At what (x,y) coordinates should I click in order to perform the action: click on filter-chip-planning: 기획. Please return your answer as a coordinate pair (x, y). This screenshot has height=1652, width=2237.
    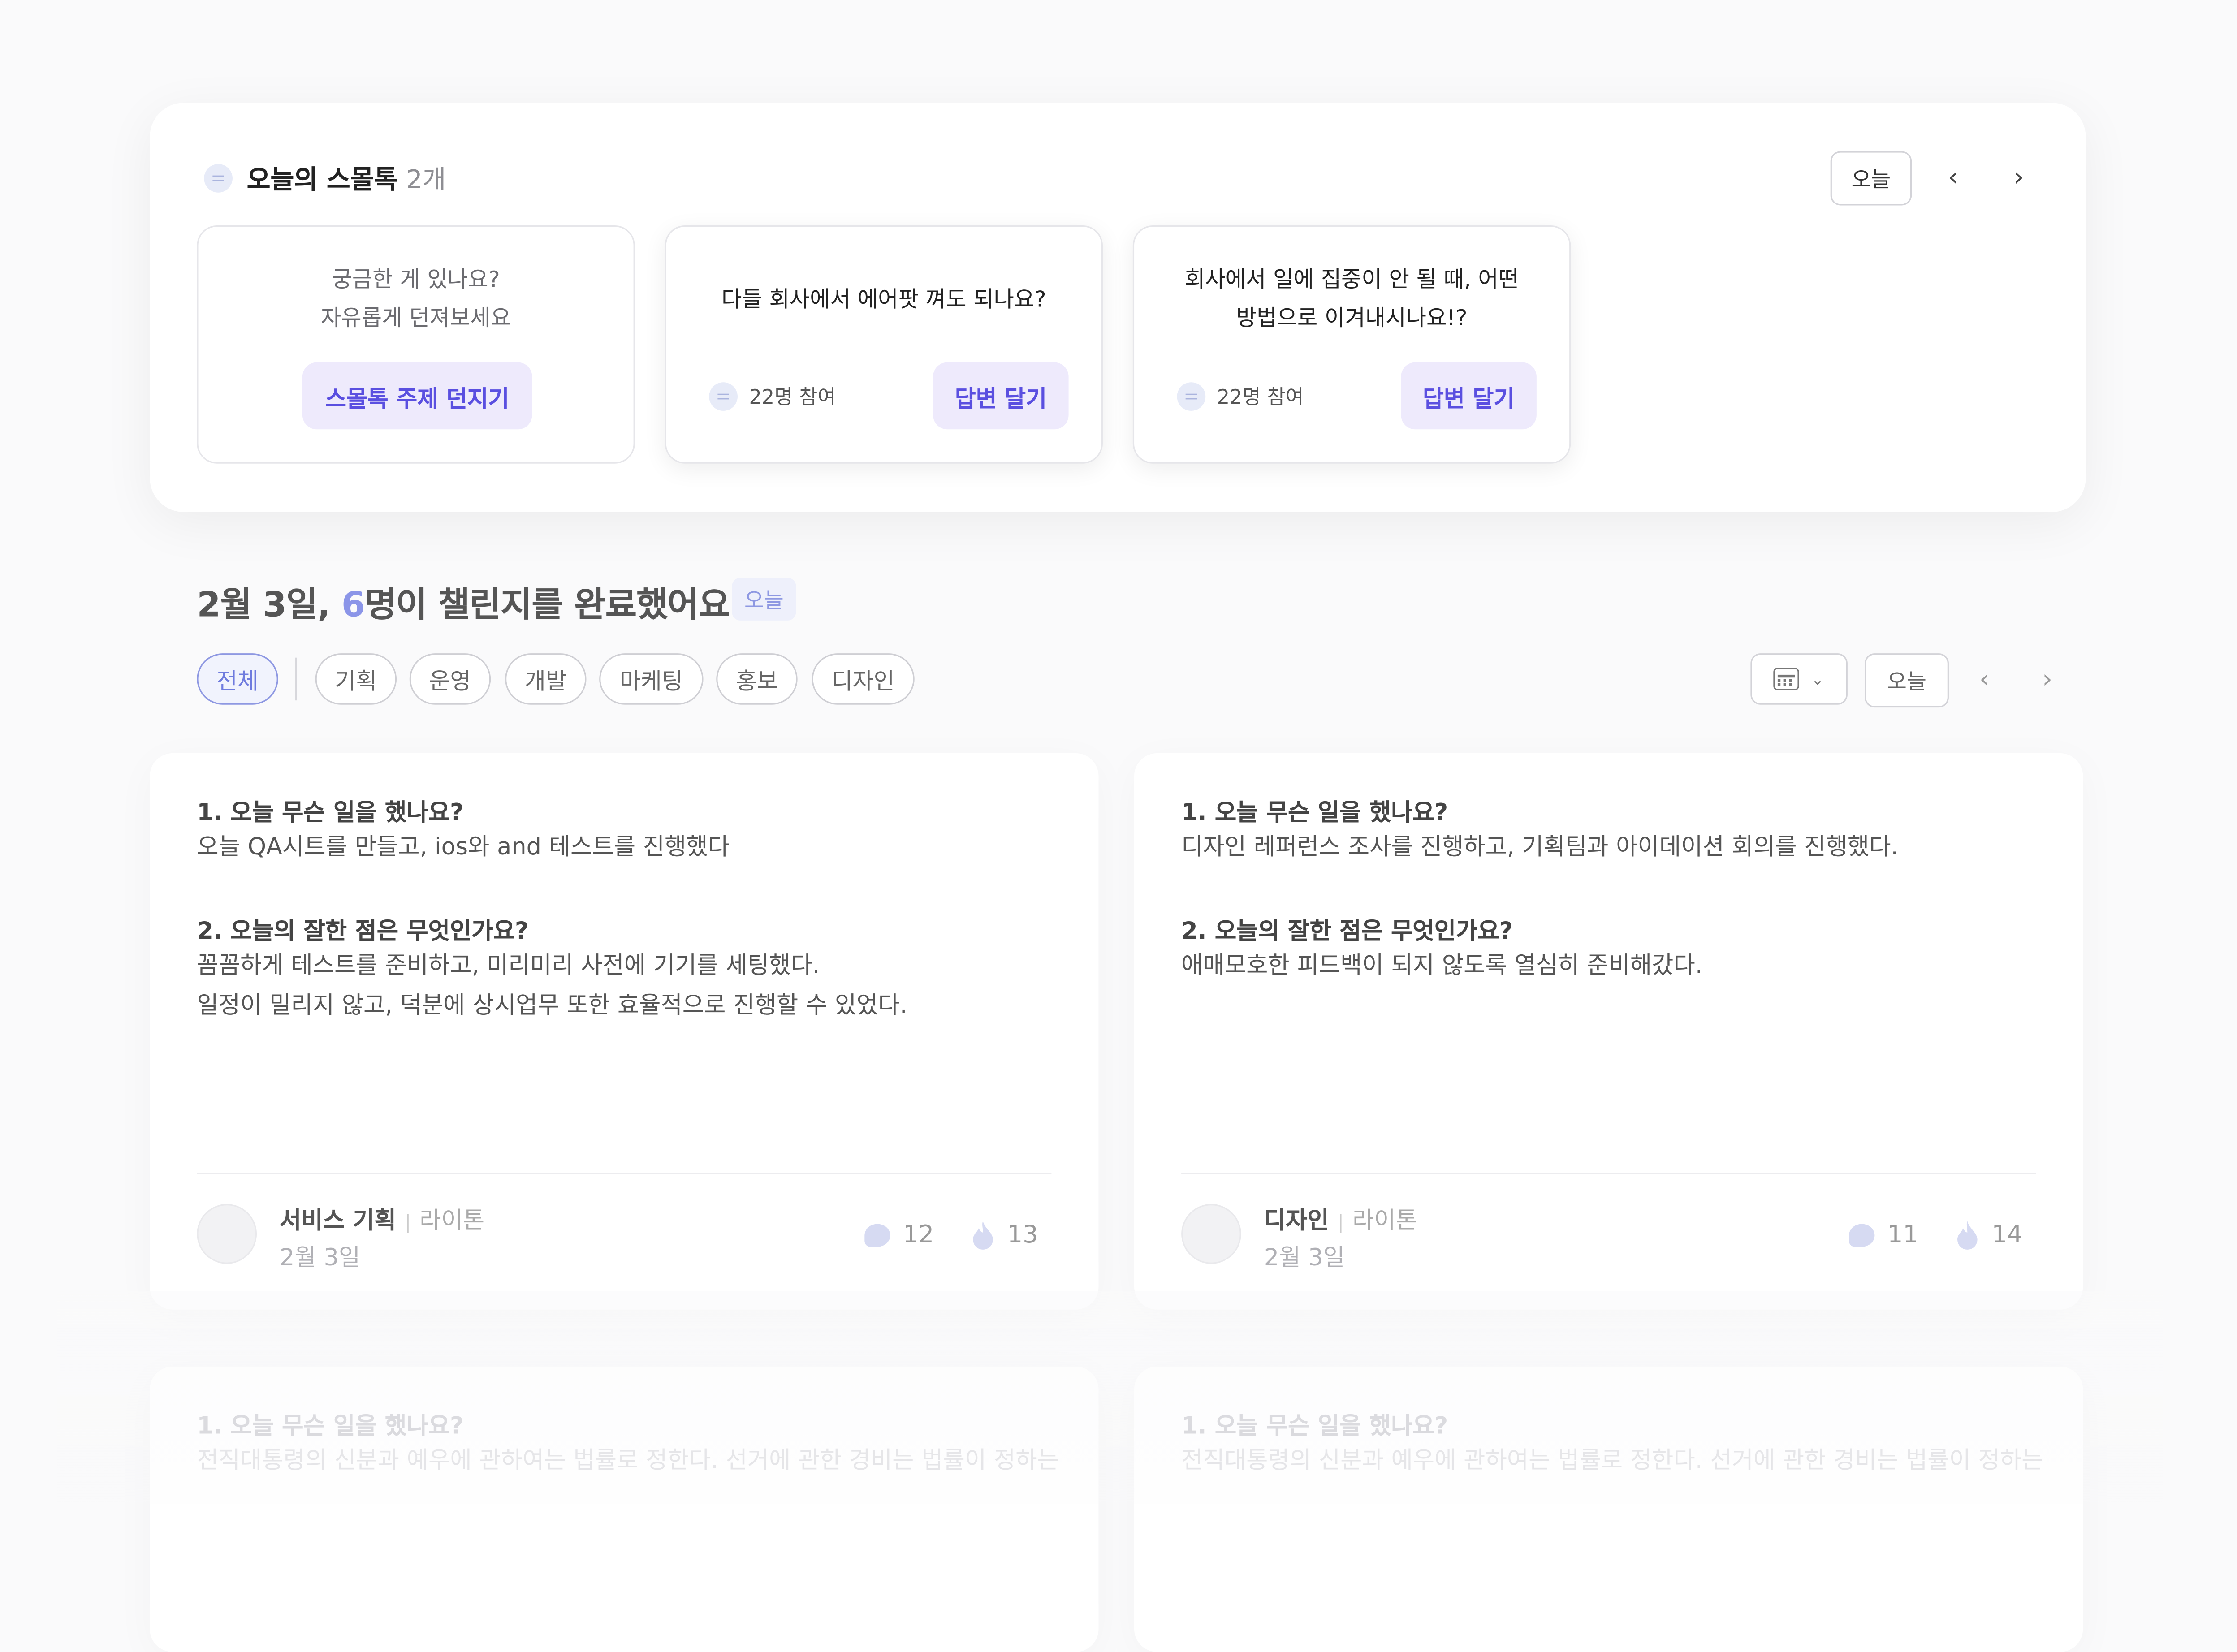
    Looking at the image, I should click on (356, 679).